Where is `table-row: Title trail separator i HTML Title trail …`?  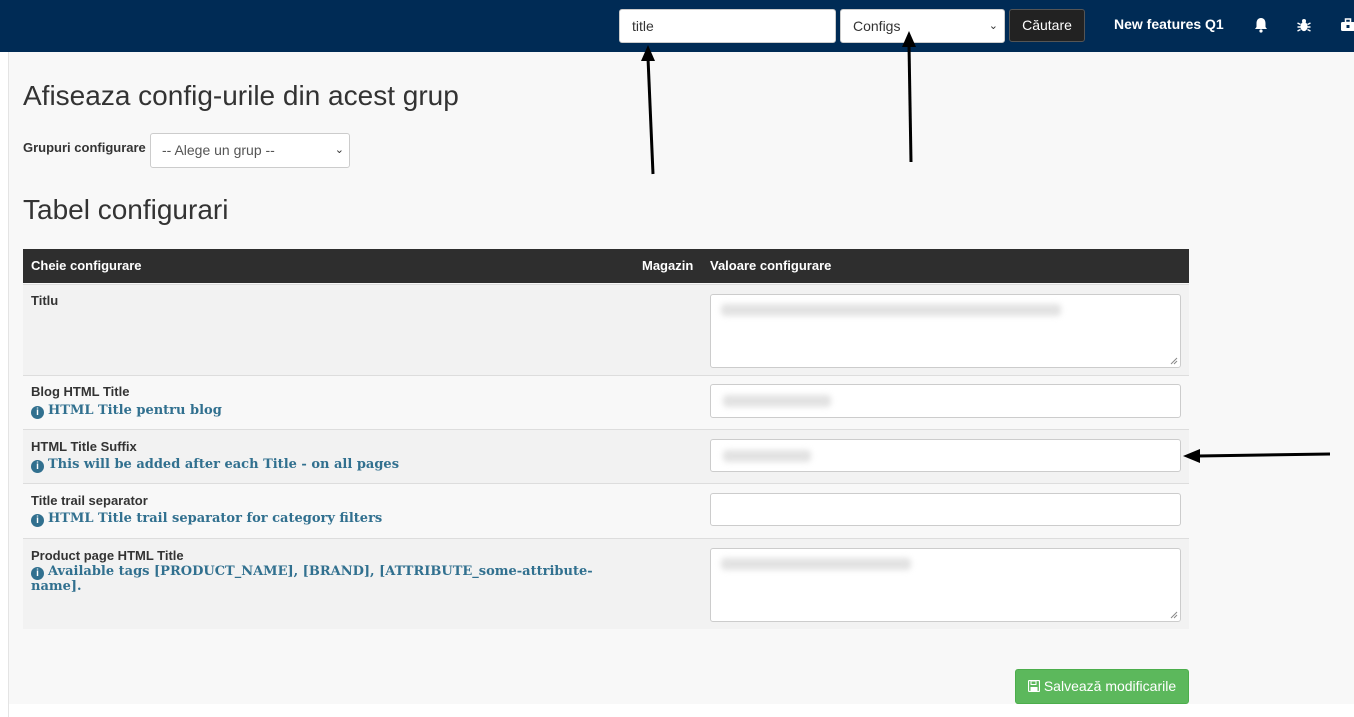 table-row: Title trail separator i HTML Title trail … is located at coordinates (606, 510).